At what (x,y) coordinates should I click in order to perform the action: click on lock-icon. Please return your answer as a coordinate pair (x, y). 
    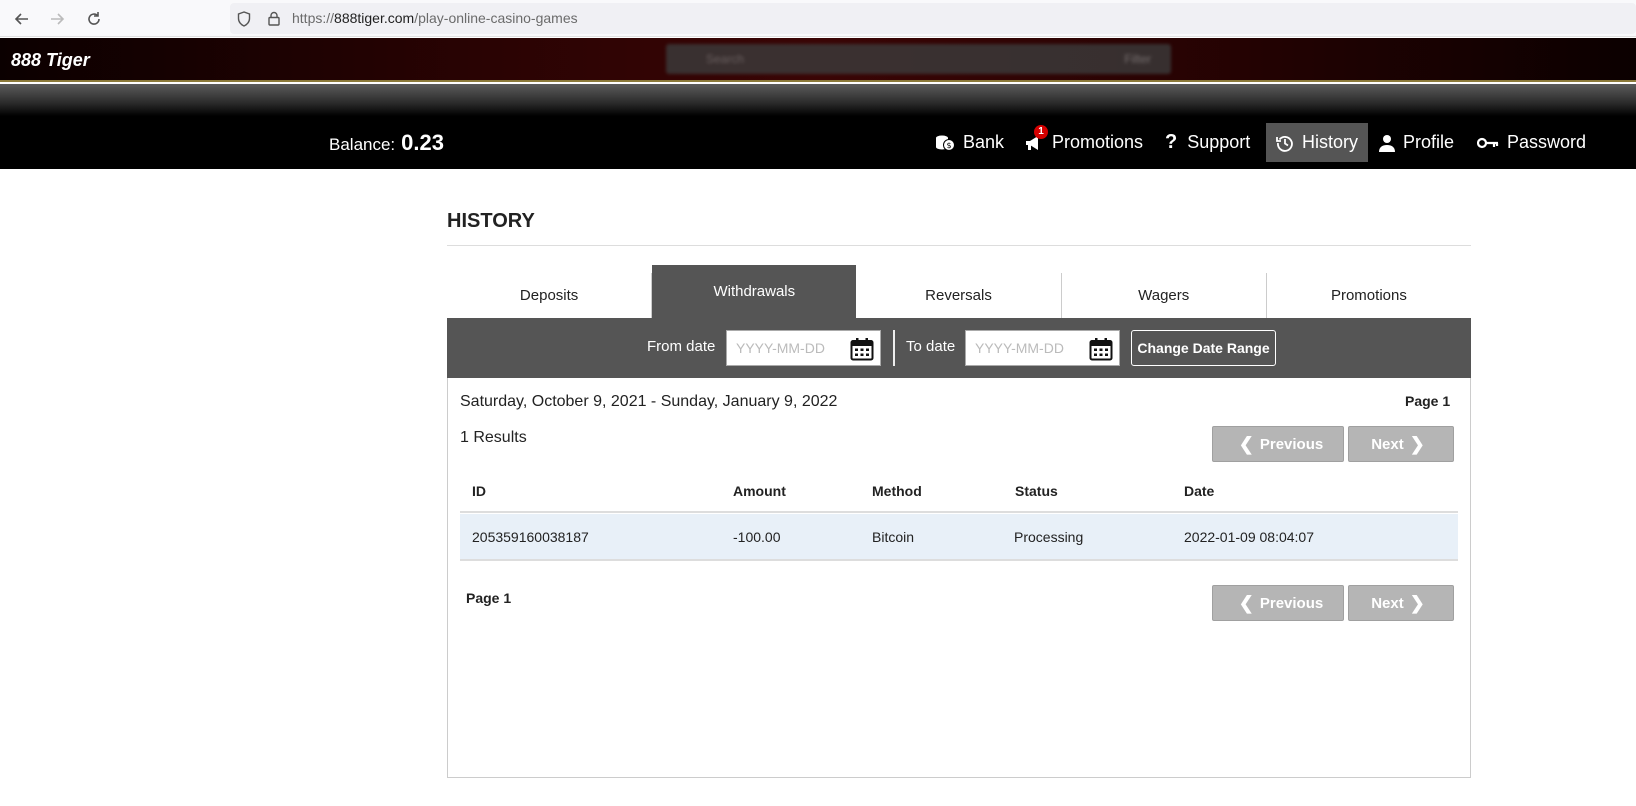
    Looking at the image, I should click on (274, 21).